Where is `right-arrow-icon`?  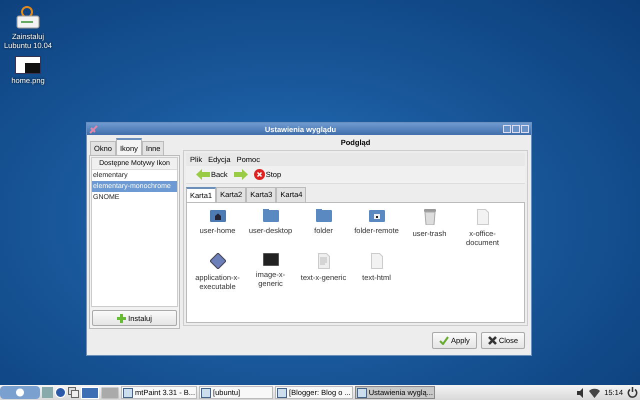
right-arrow-icon is located at coordinates (241, 174).